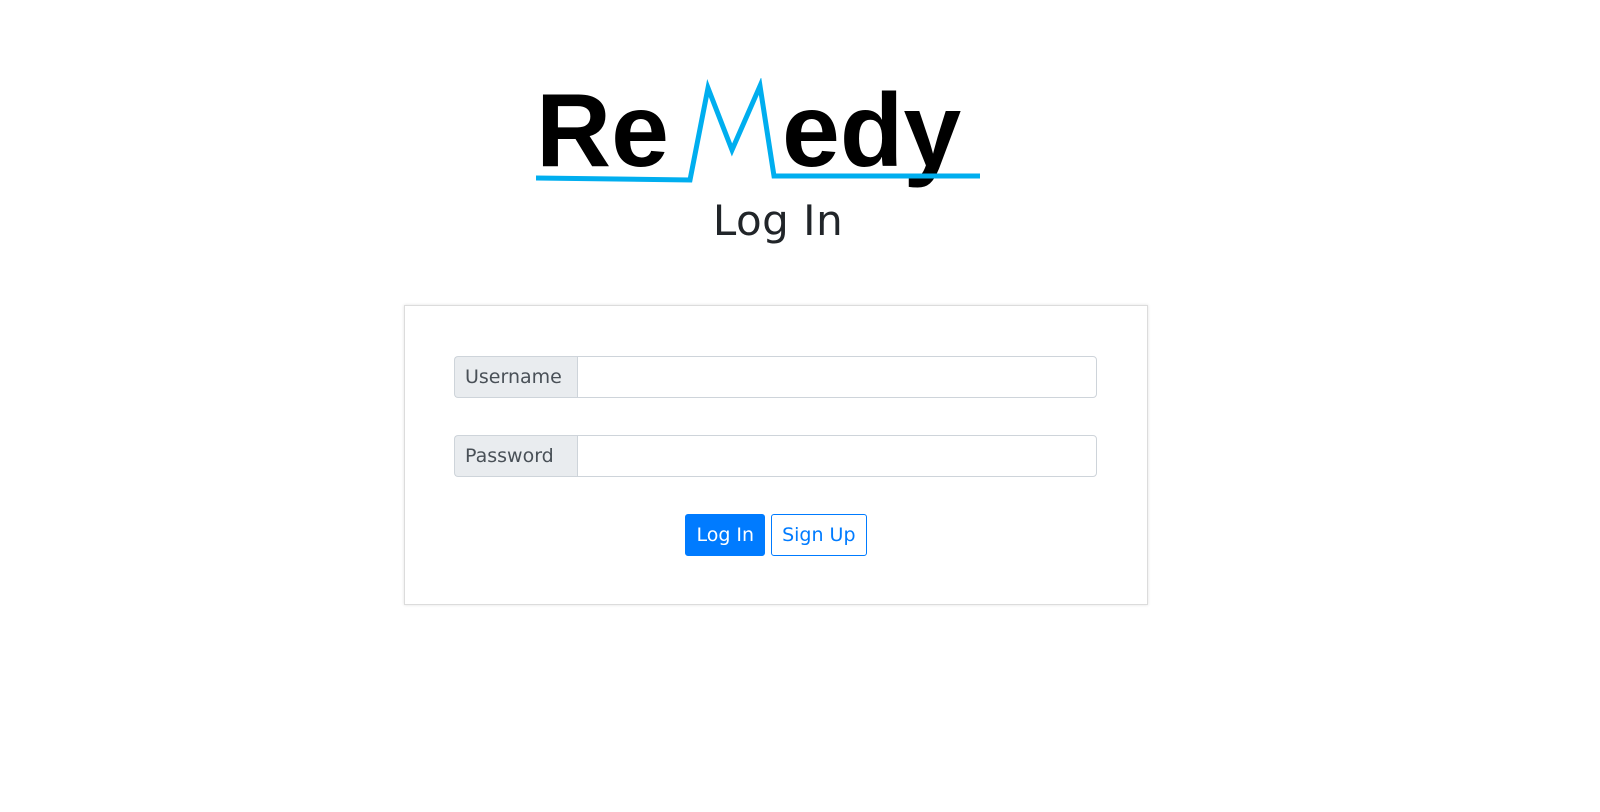 This screenshot has height=812, width=1600. I want to click on form-actions: Log In Sign Up, so click(776, 535).